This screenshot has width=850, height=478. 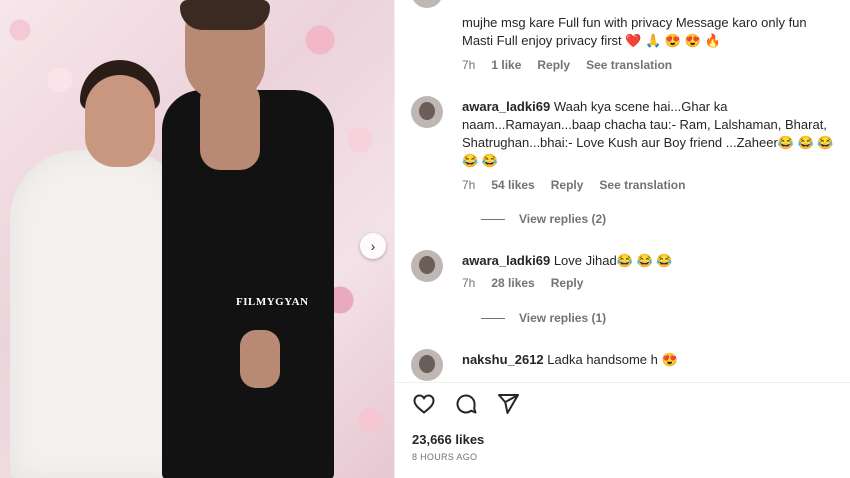 What do you see at coordinates (622, 382) in the screenshot?
I see `divider` at bounding box center [622, 382].